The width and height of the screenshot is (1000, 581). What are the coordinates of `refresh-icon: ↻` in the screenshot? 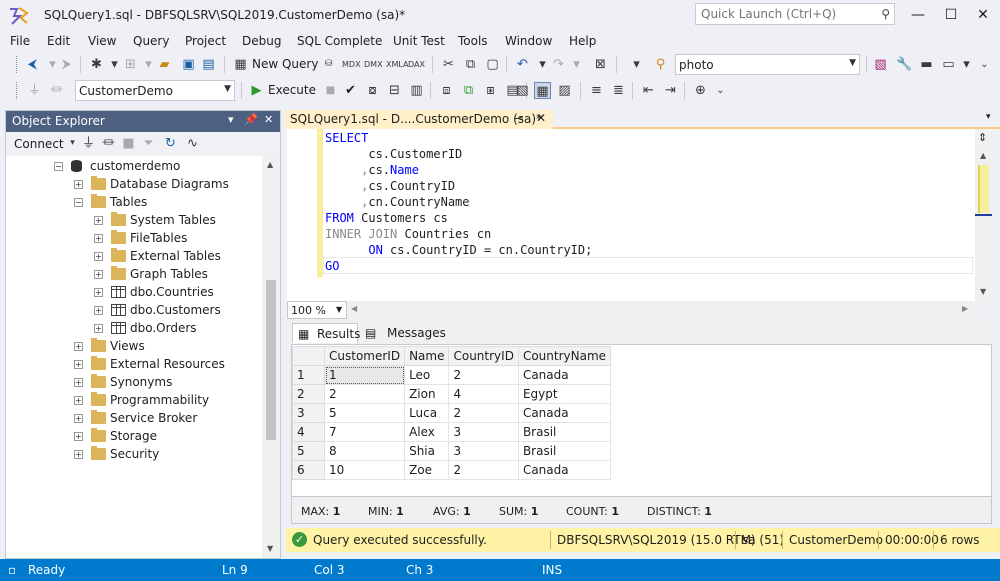 It's located at (170, 143).